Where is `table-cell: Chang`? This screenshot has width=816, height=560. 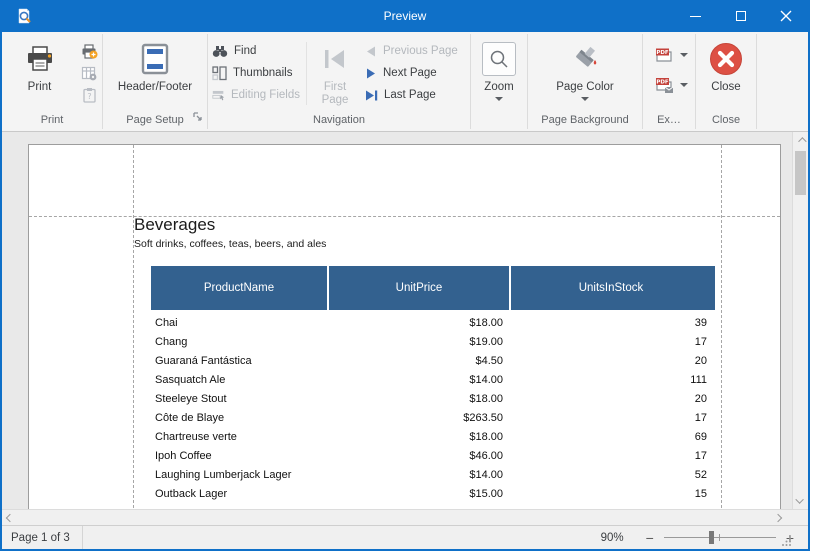
table-cell: Chang is located at coordinates (171, 341).